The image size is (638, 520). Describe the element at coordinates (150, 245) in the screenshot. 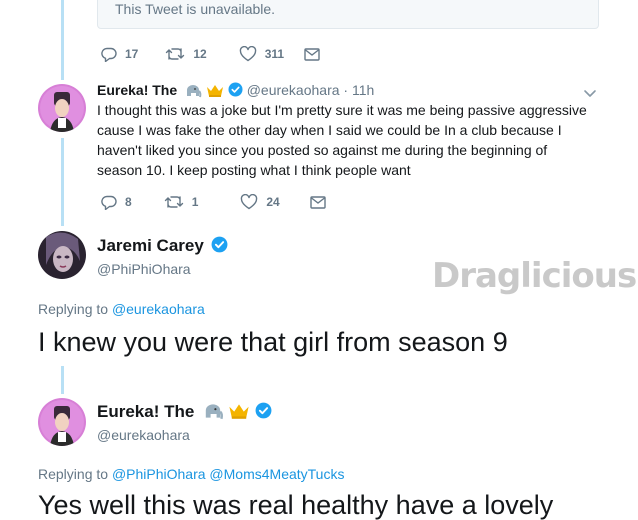

I see `display-name: Jaremi Carey` at that location.